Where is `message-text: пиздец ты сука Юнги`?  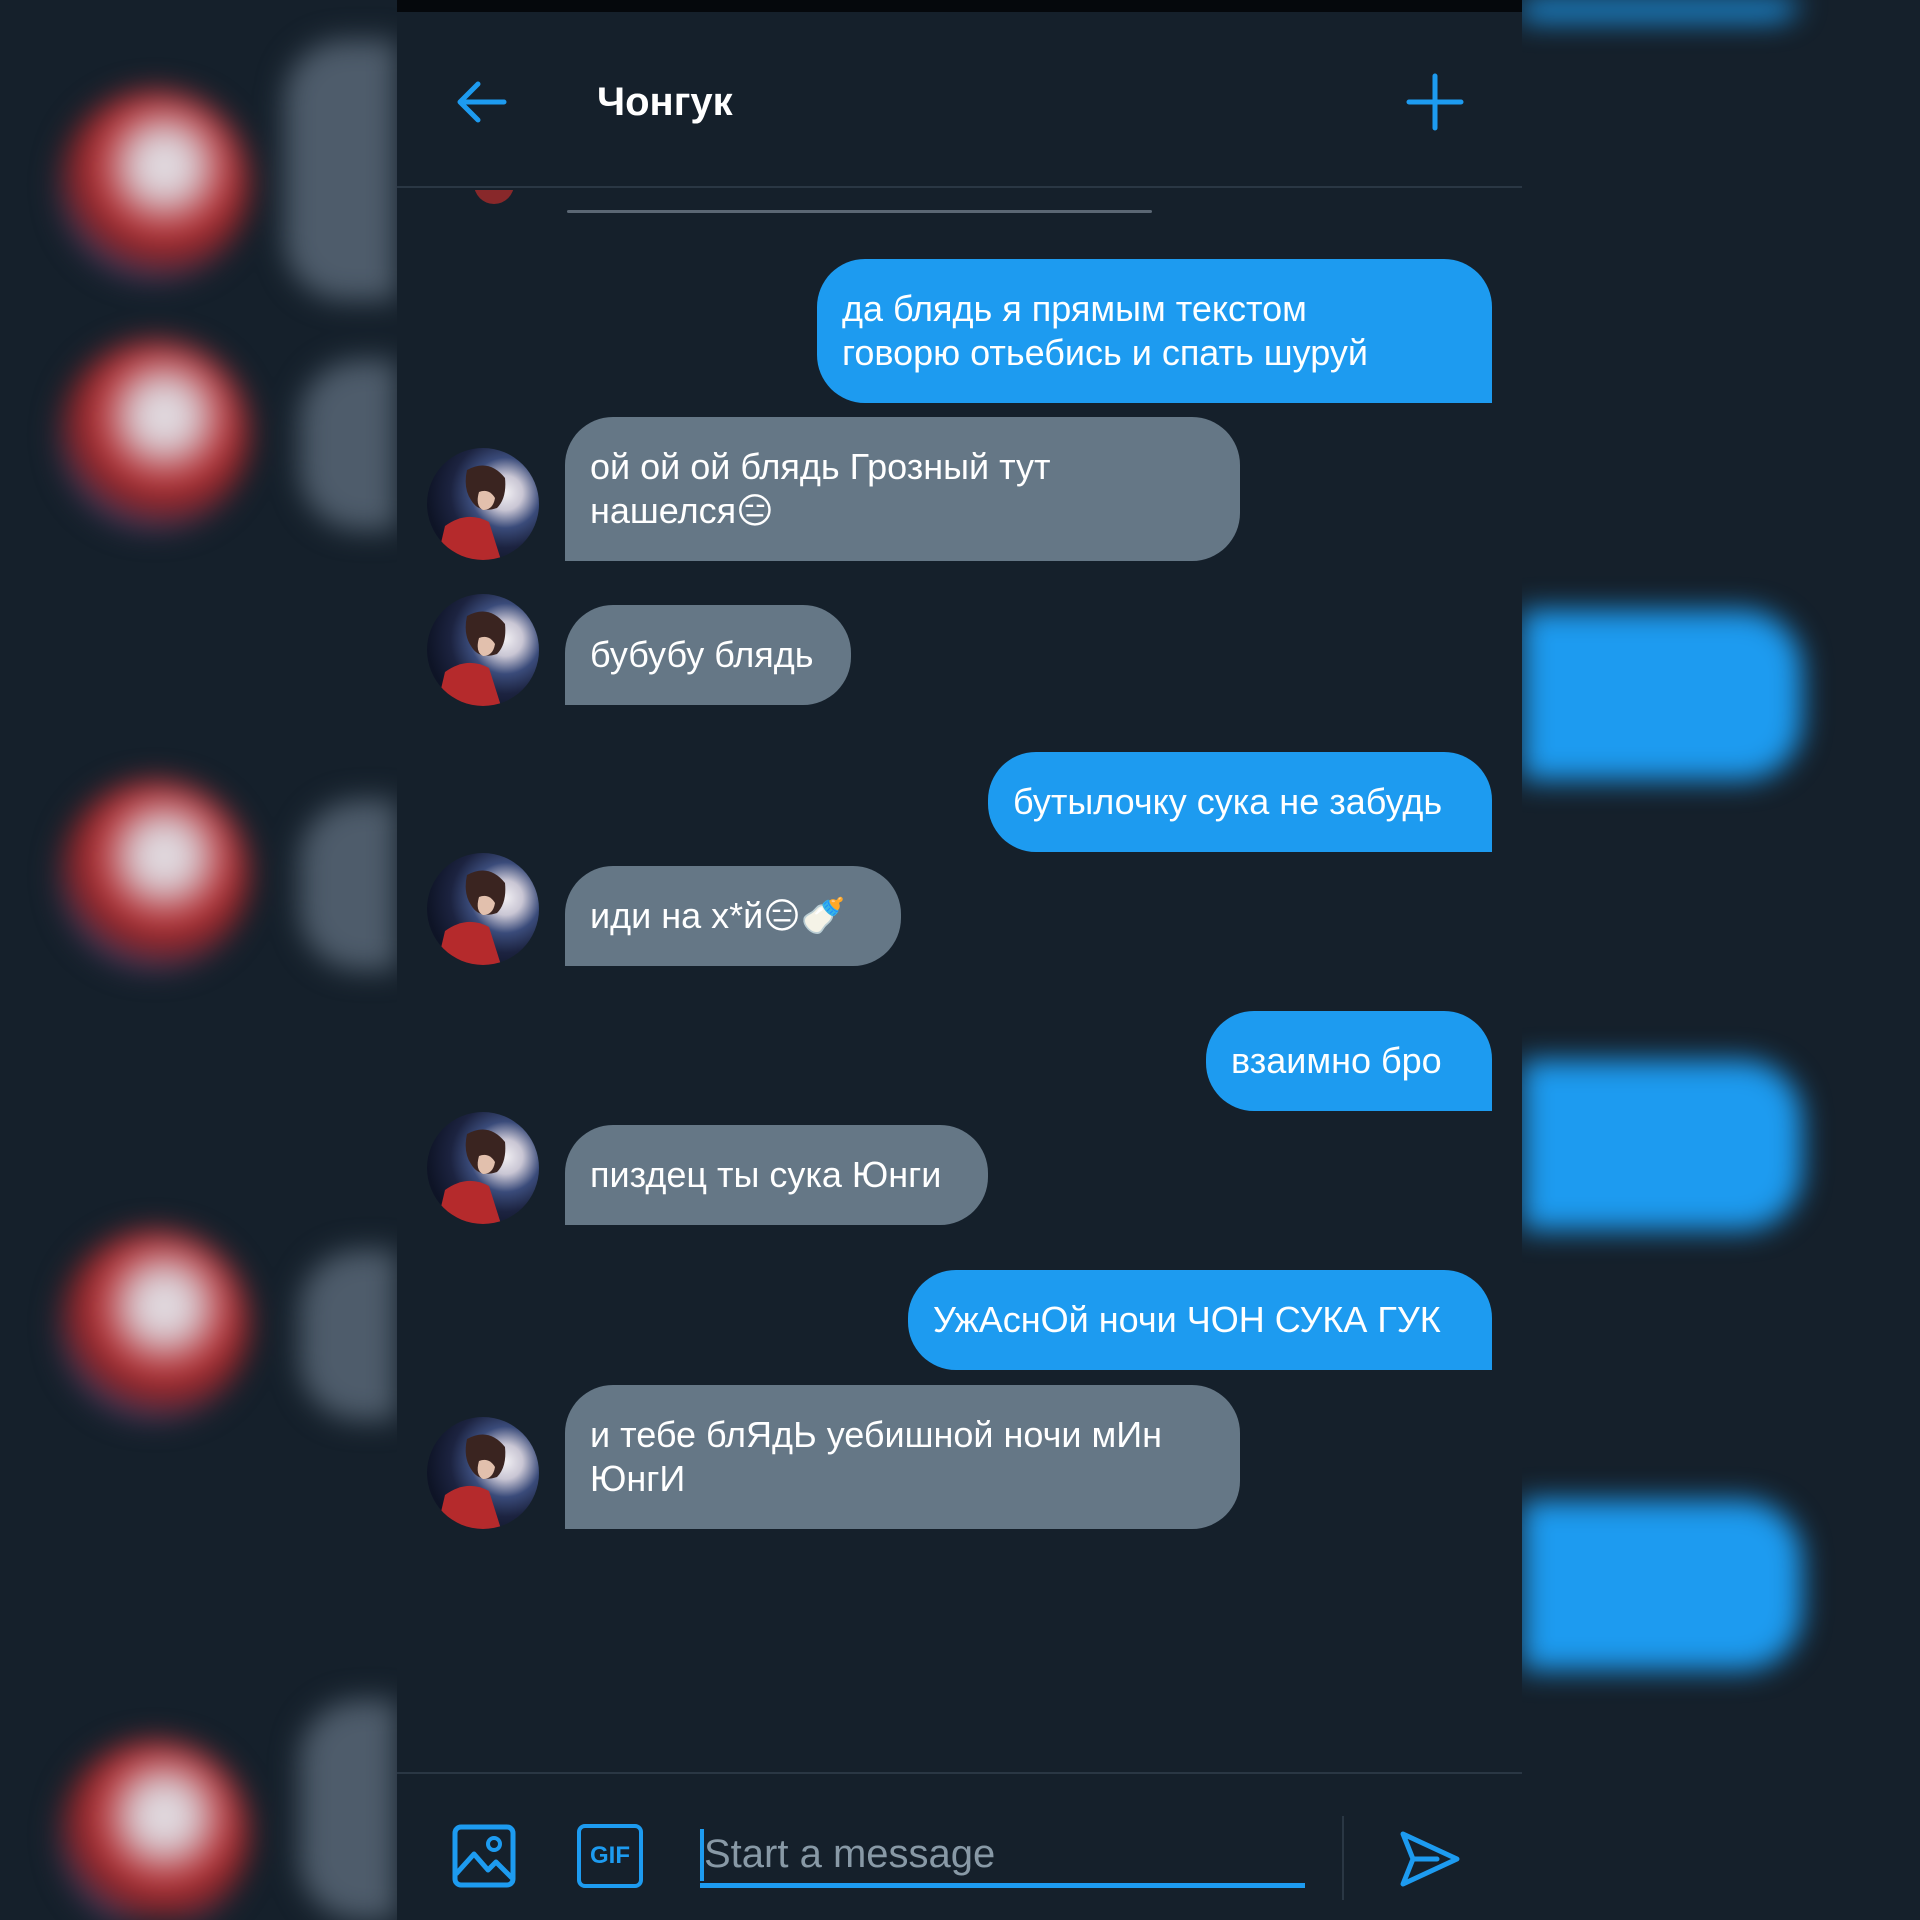
message-text: пиздец ты сука Юнги is located at coordinates (766, 1174).